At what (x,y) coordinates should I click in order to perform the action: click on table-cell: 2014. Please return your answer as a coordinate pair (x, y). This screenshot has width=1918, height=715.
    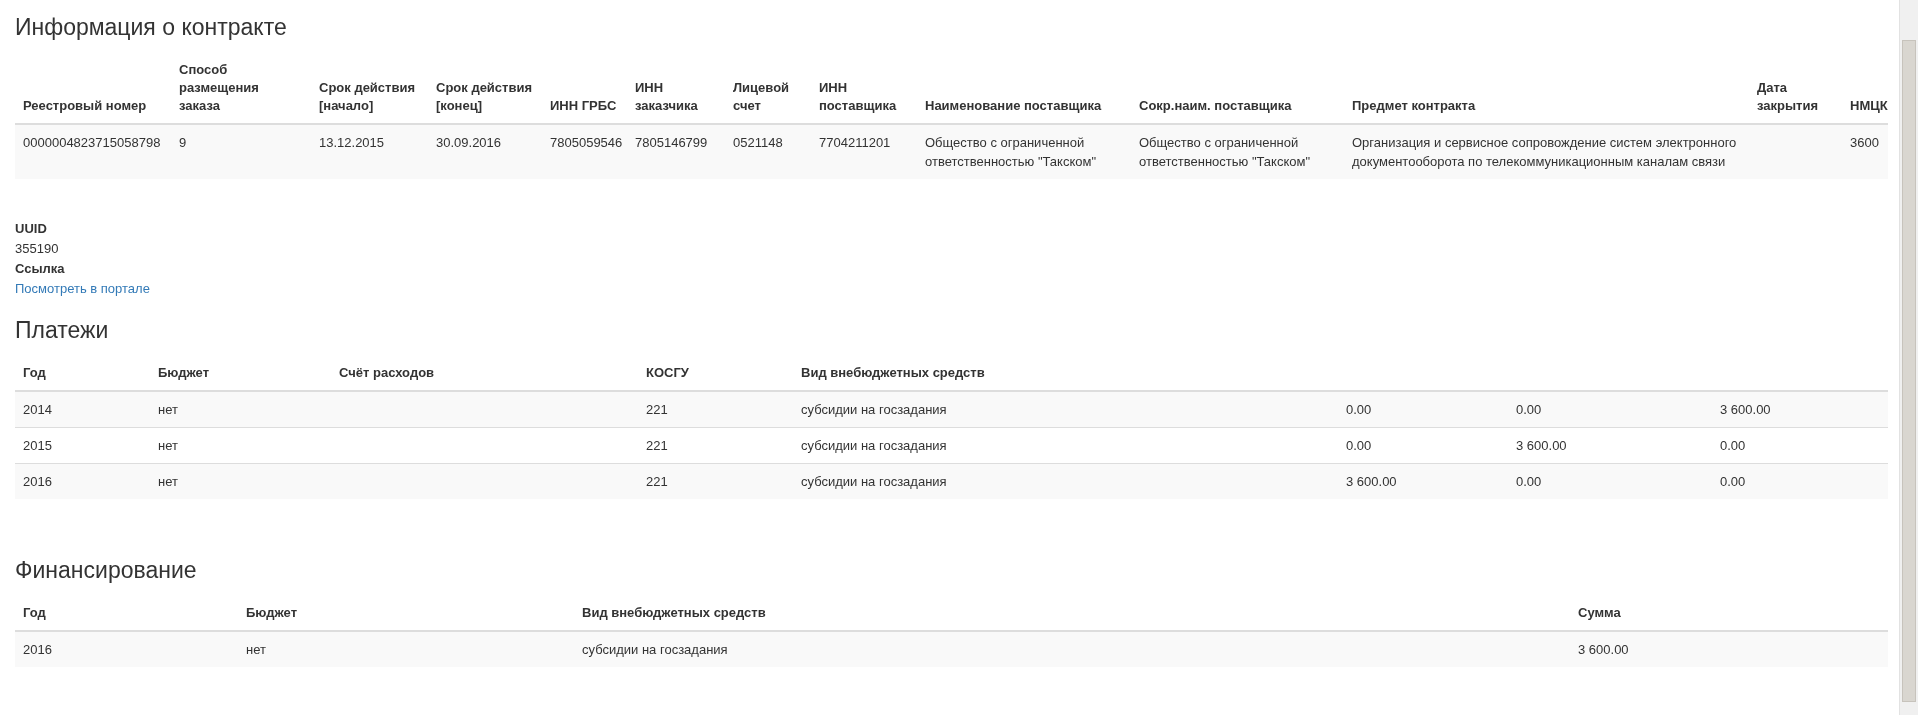
    Looking at the image, I should click on (82, 409).